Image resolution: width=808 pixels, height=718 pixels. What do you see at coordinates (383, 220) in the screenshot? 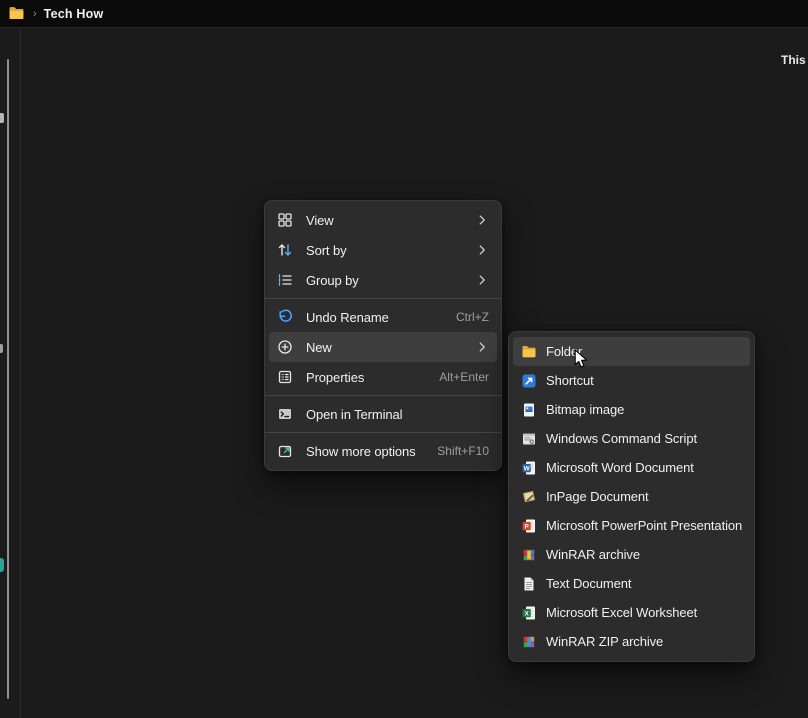
I see `menu-item-view: View` at bounding box center [383, 220].